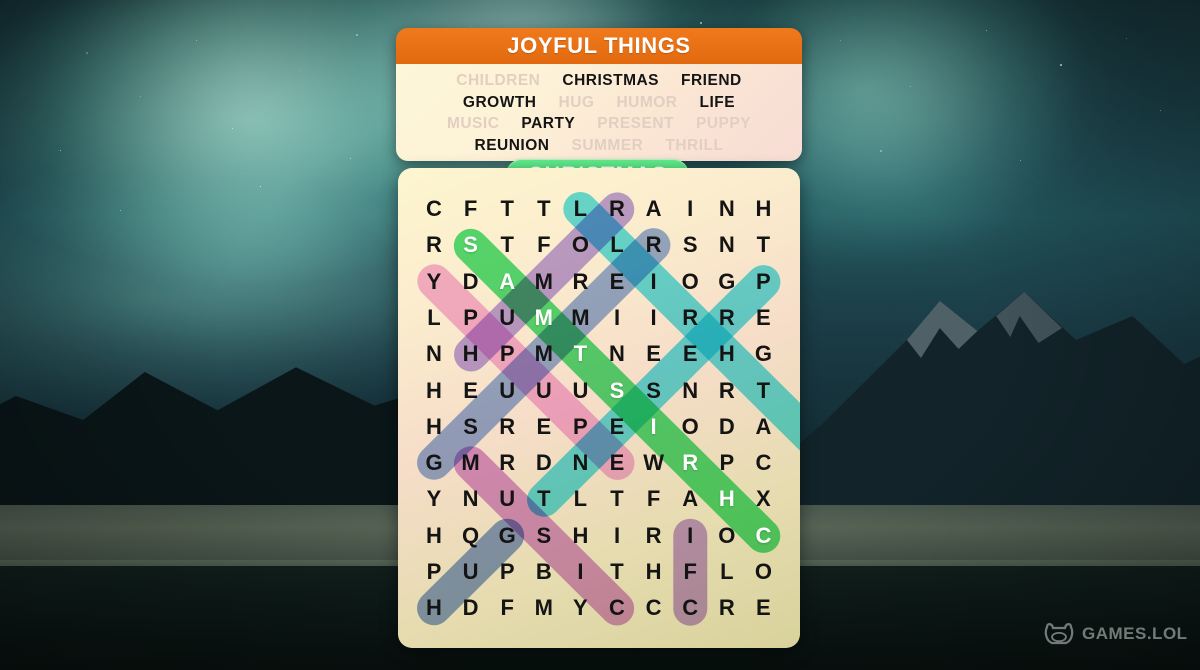 The height and width of the screenshot is (670, 1200). What do you see at coordinates (763, 499) in the screenshot?
I see `grid-cell: X` at bounding box center [763, 499].